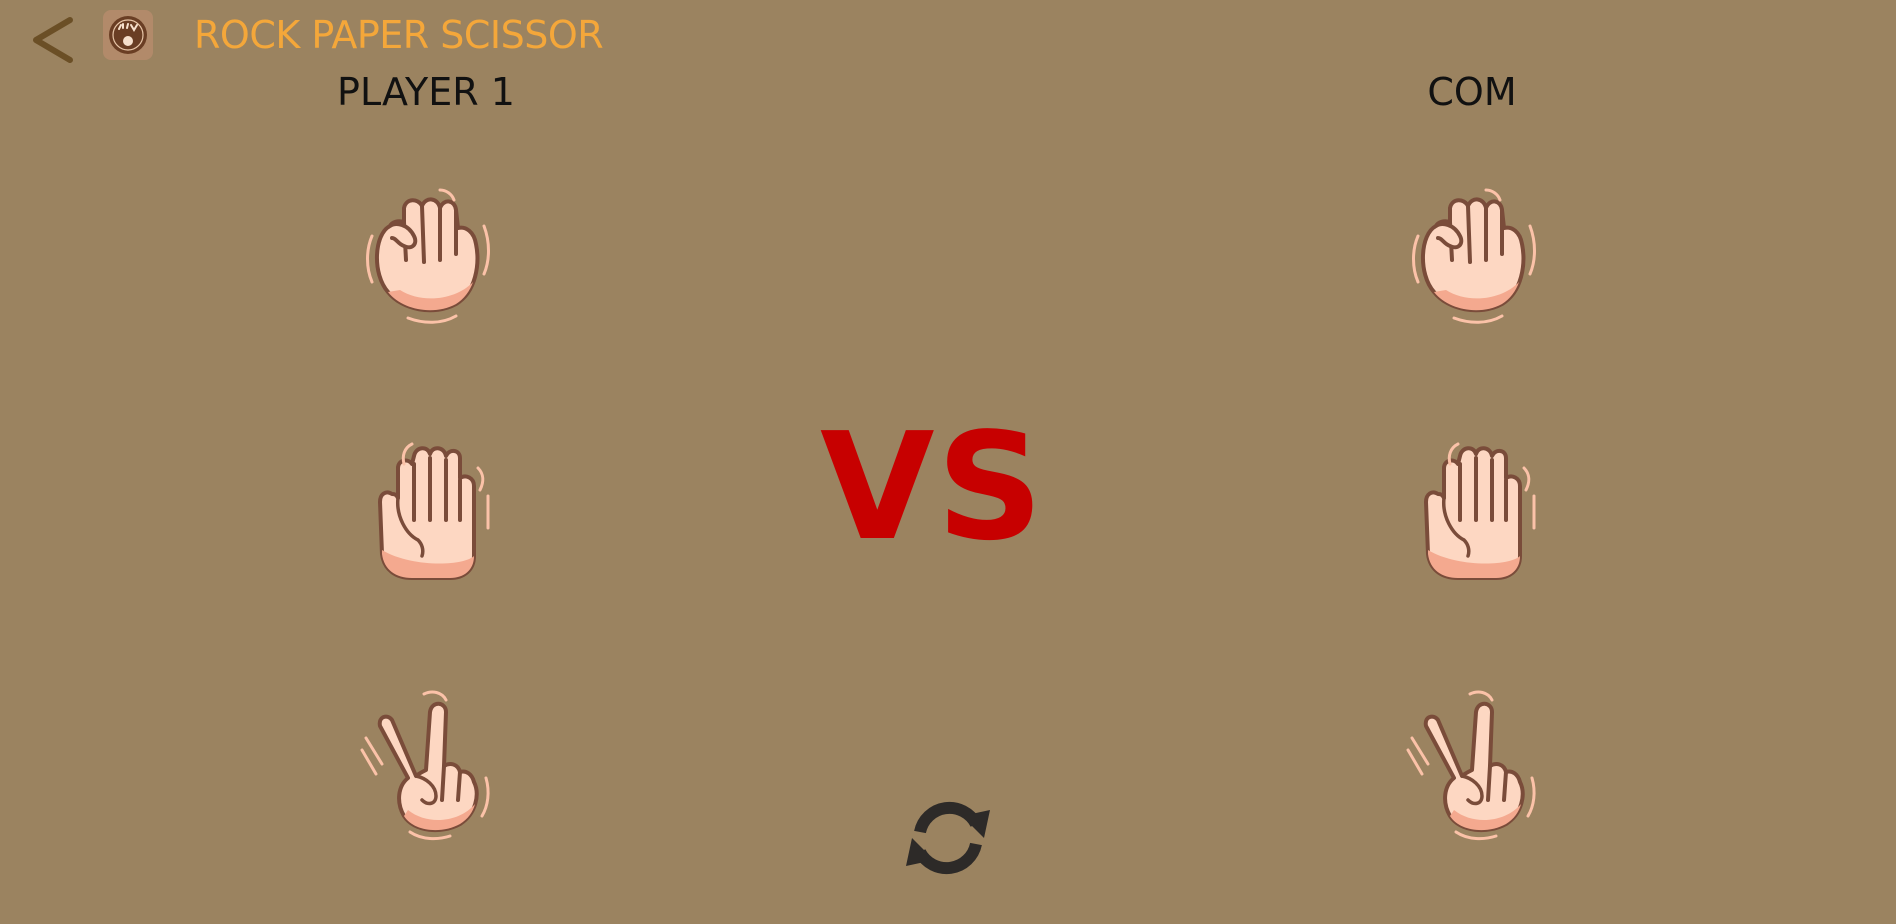  What do you see at coordinates (399, 35) in the screenshot?
I see `app-title: ROCK PAPER SCISSOR` at bounding box center [399, 35].